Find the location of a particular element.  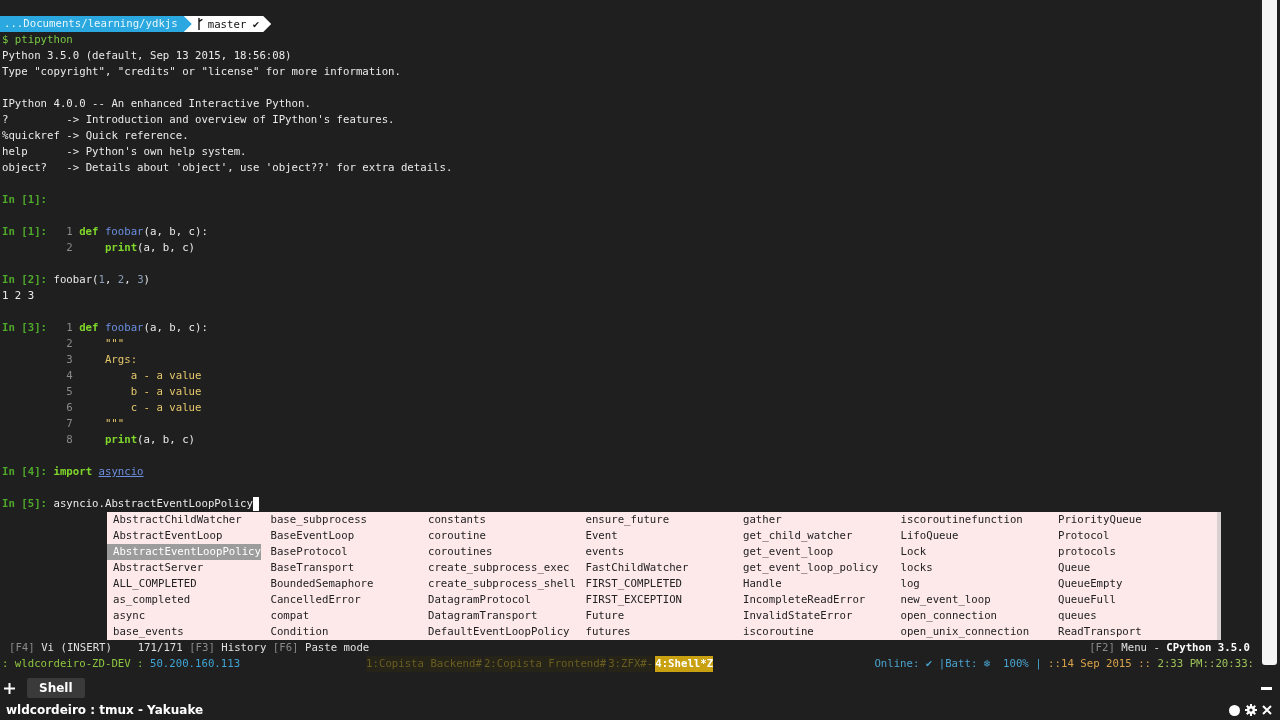

completion-item: Future is located at coordinates (602, 616).